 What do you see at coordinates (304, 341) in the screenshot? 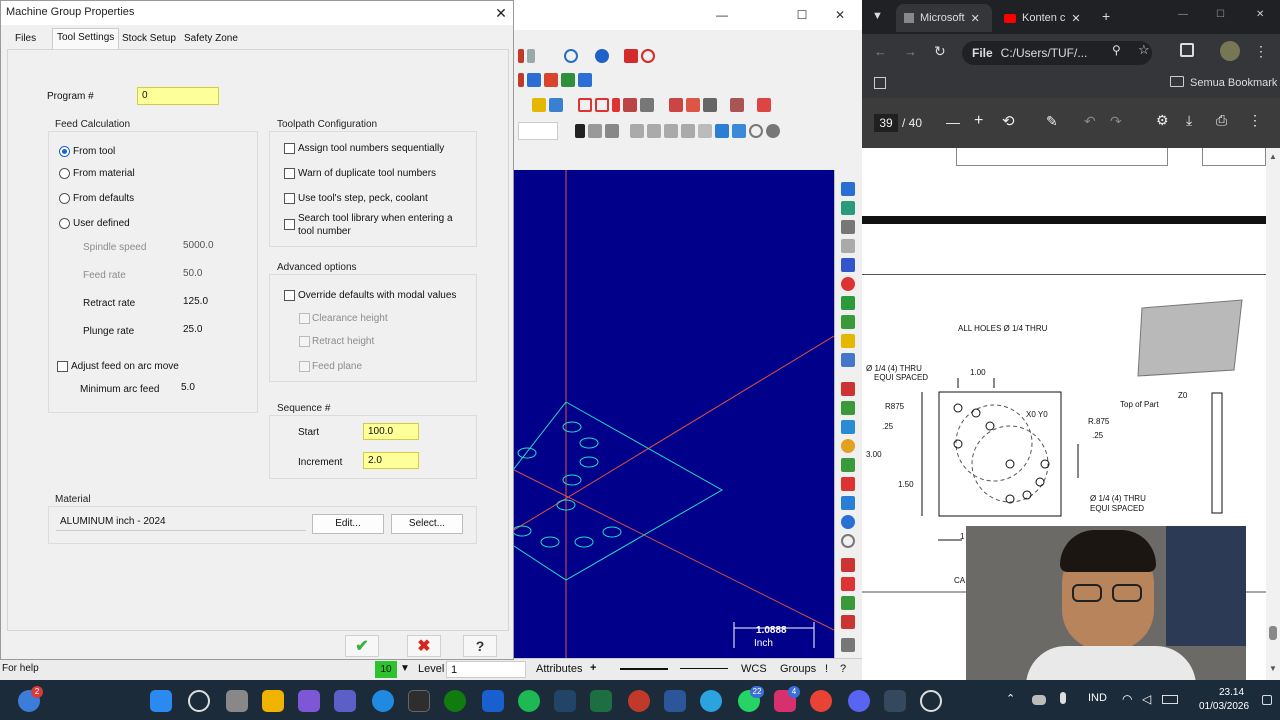
I see `retract-height-checkbox` at bounding box center [304, 341].